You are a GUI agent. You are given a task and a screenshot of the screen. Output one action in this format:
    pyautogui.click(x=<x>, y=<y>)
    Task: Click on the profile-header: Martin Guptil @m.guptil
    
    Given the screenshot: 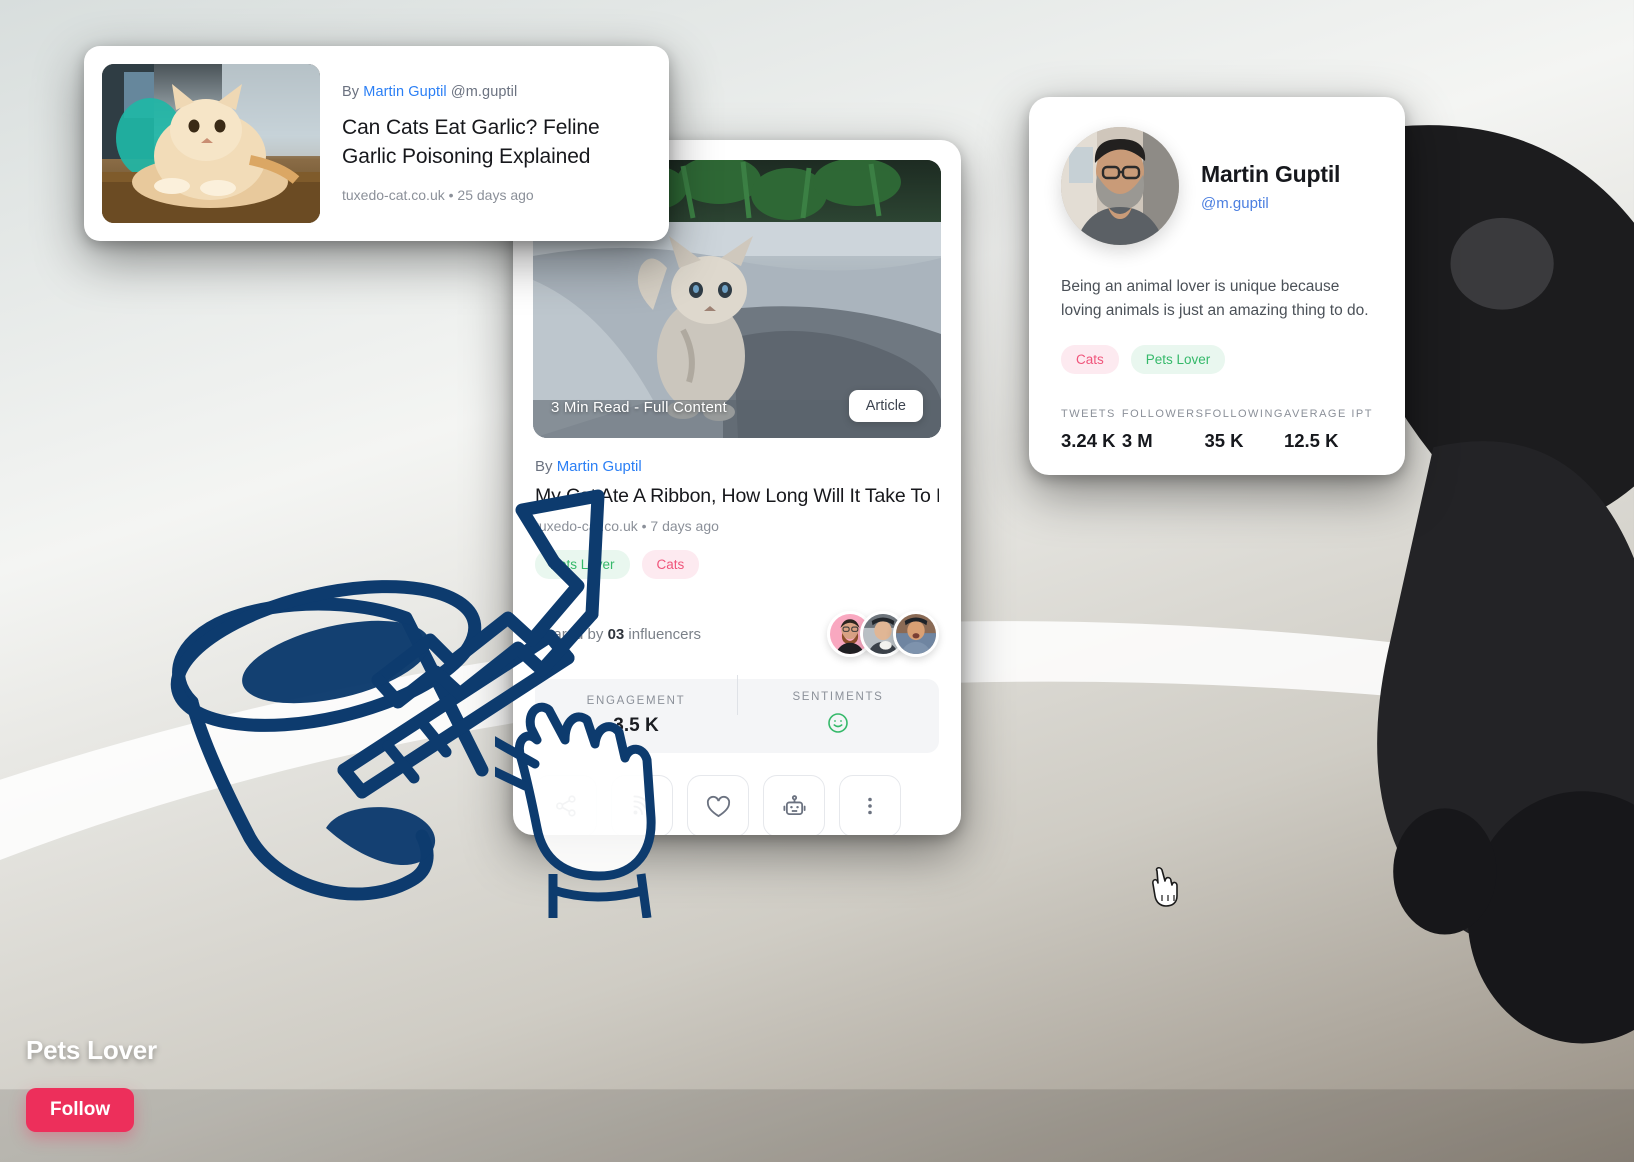 What is the action you would take?
    pyautogui.click(x=1217, y=186)
    